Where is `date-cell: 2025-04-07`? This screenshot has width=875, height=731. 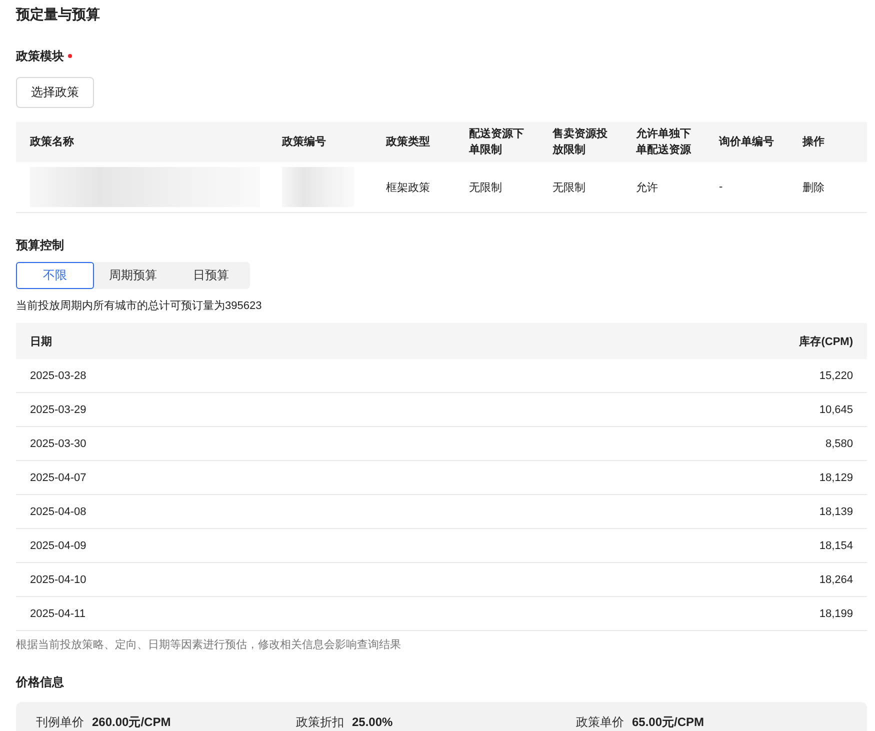 date-cell: 2025-04-07 is located at coordinates (58, 478).